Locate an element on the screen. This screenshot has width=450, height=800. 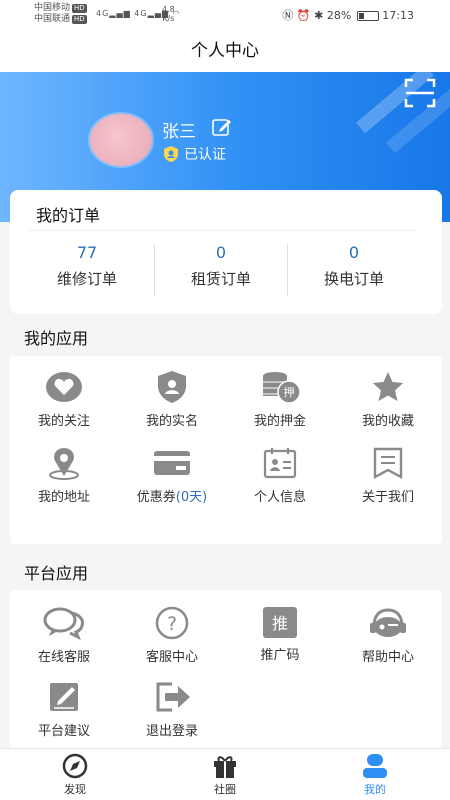
order-label: 换电订单 is located at coordinates (353, 279).